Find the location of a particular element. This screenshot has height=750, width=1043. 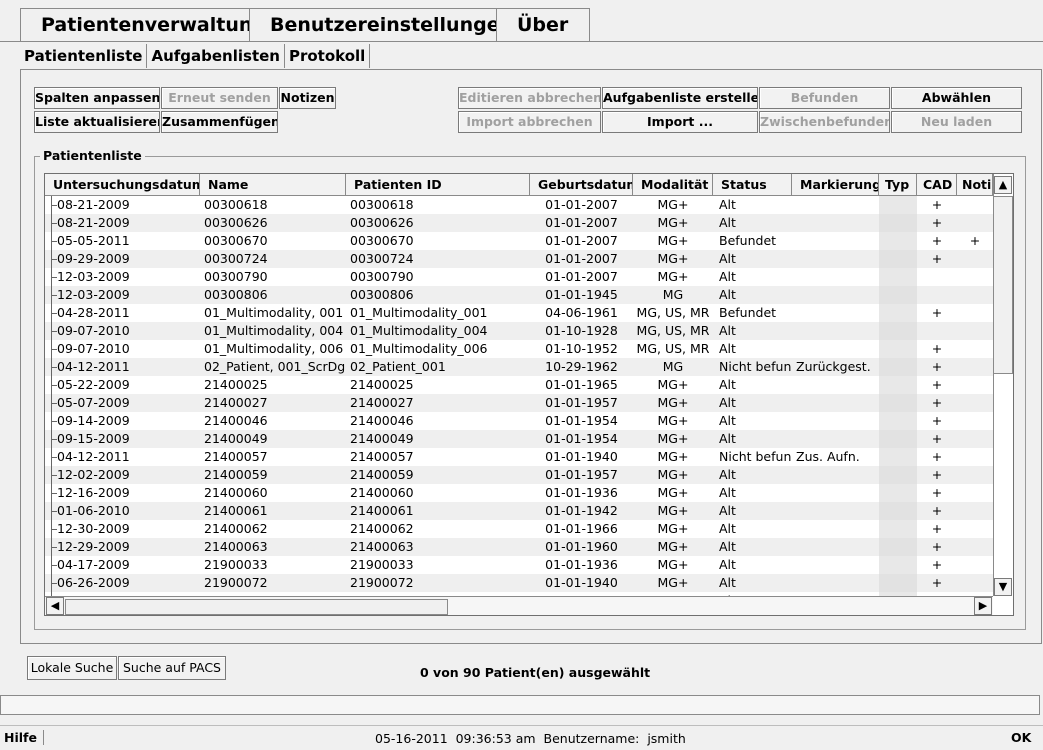

column-header-geburtsdatum: Geburtsdatum is located at coordinates (581, 185).